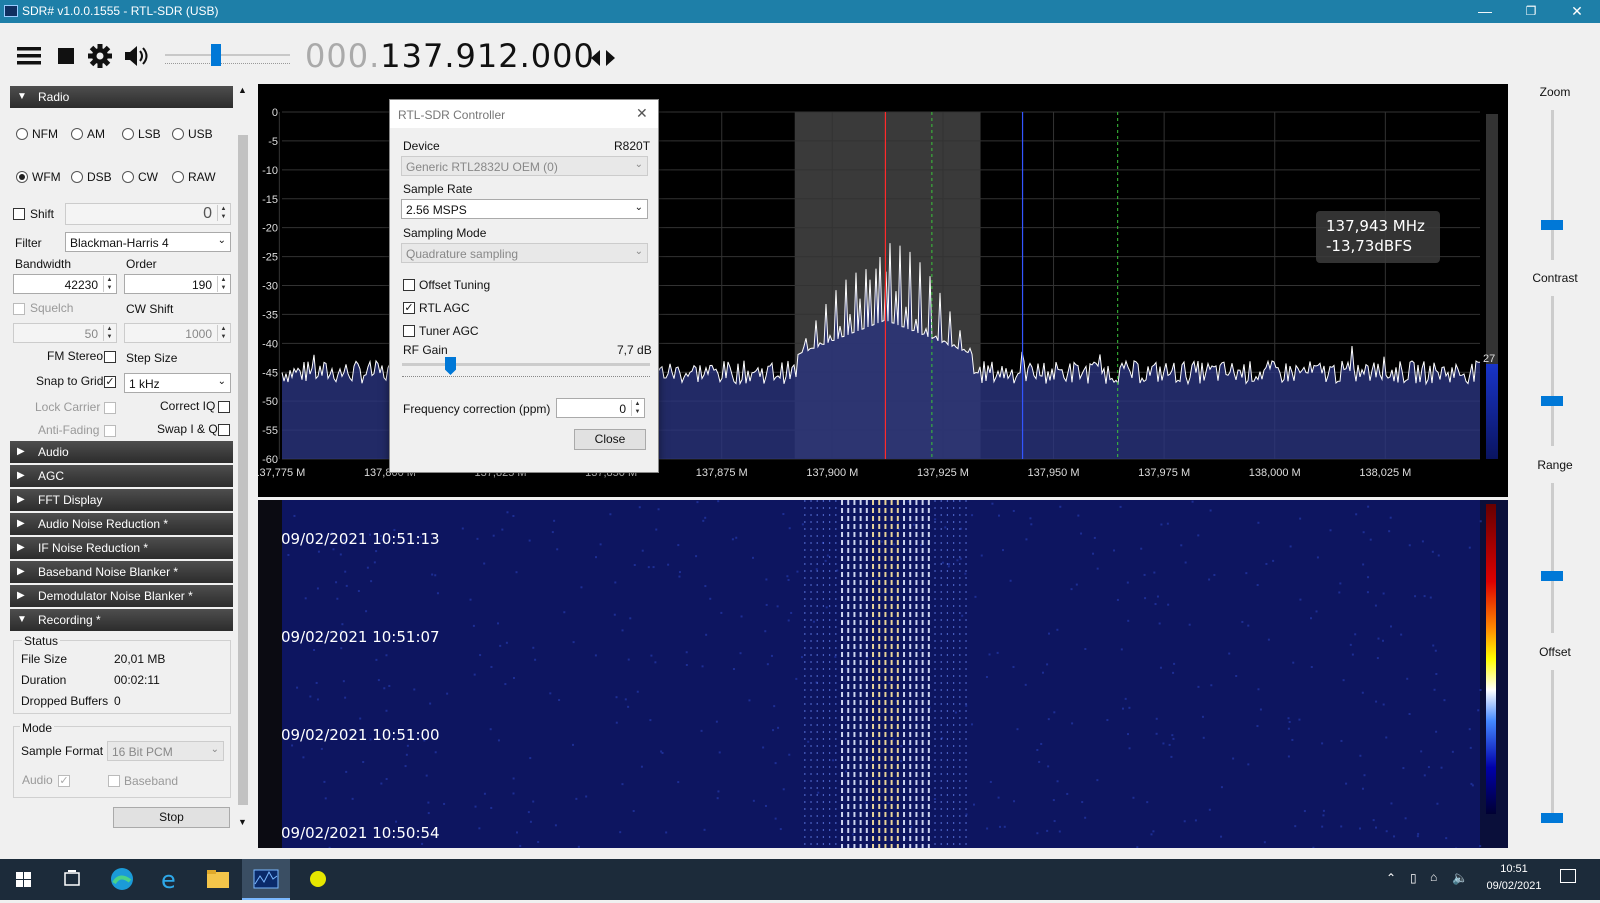 The width and height of the screenshot is (1600, 903). Describe the element at coordinates (114, 781) in the screenshot. I see `baseband-checkbox` at that location.